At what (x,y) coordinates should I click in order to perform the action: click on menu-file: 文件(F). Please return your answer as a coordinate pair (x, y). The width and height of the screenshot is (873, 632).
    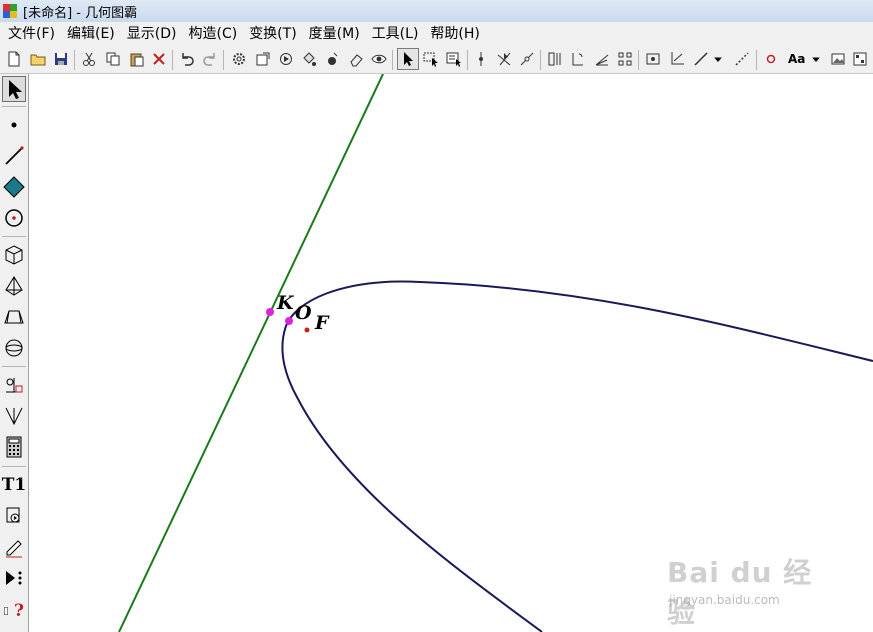
    Looking at the image, I should click on (31, 34).